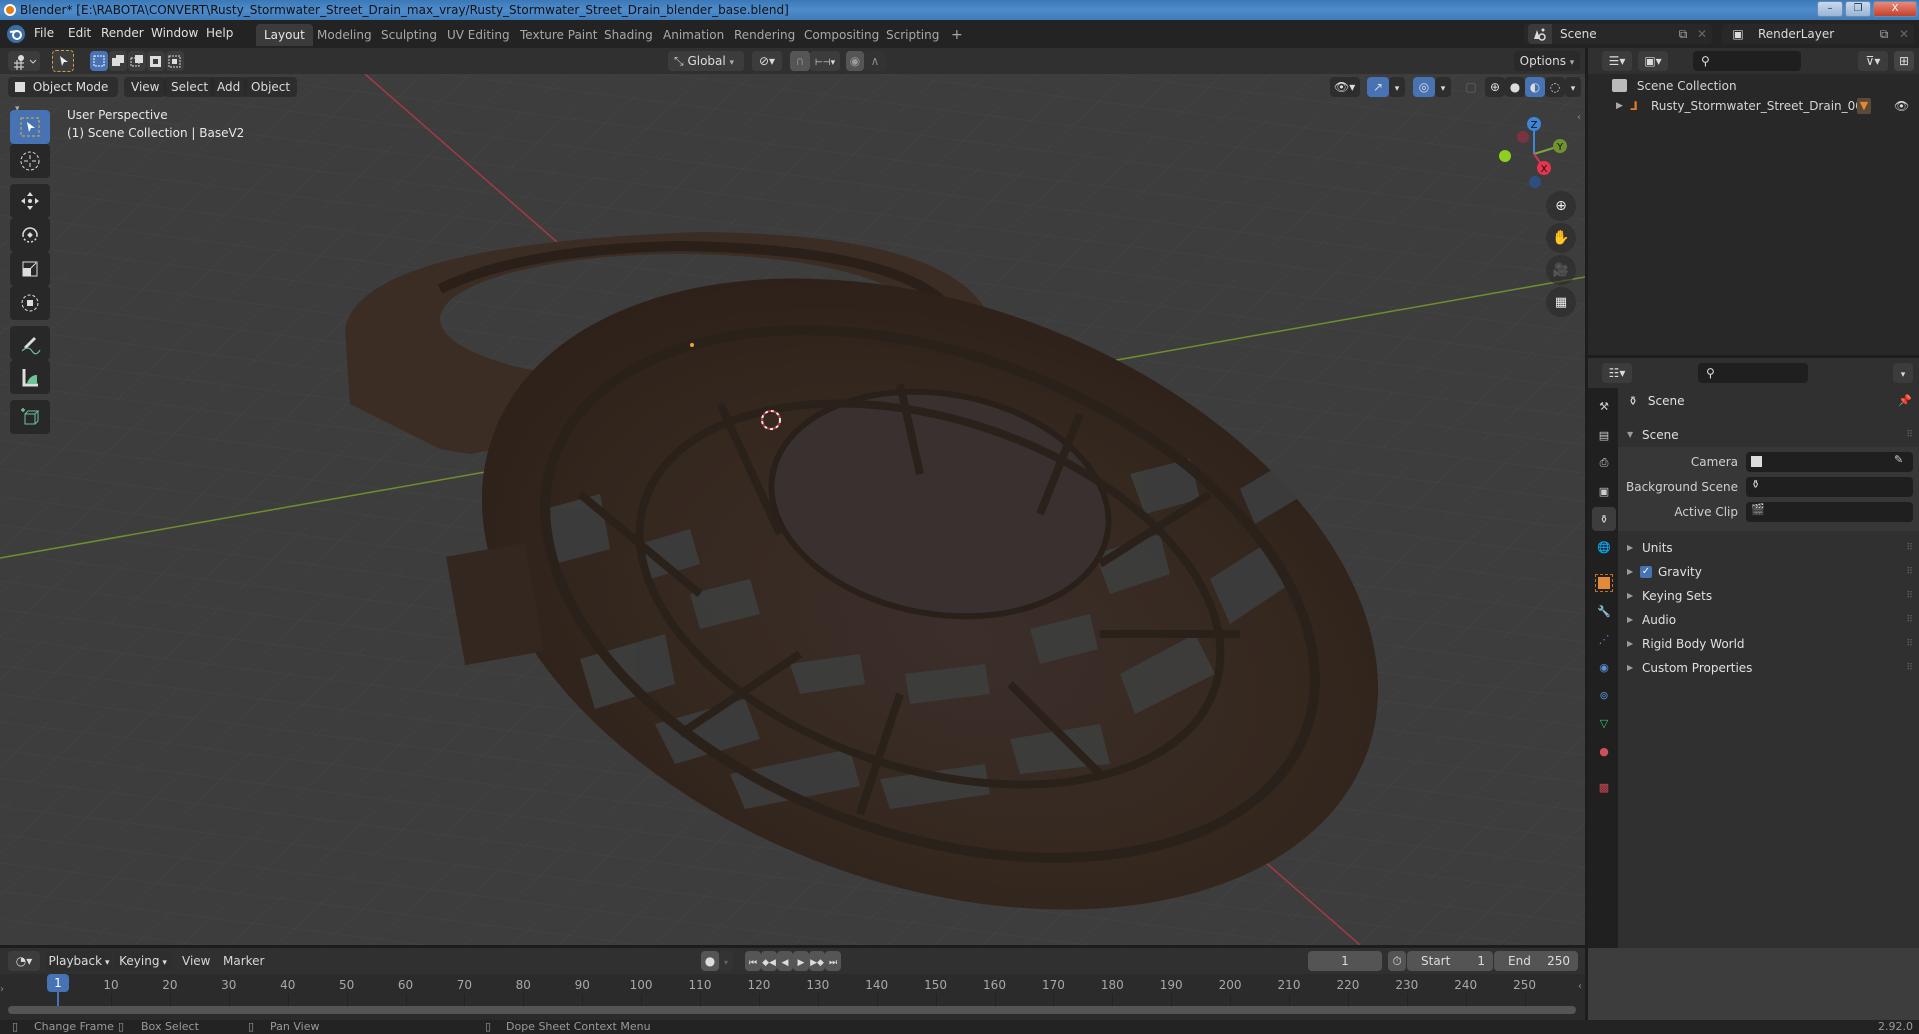 This screenshot has width=1919, height=1034. What do you see at coordinates (841, 35) in the screenshot?
I see `tab-compositing: Compositing` at bounding box center [841, 35].